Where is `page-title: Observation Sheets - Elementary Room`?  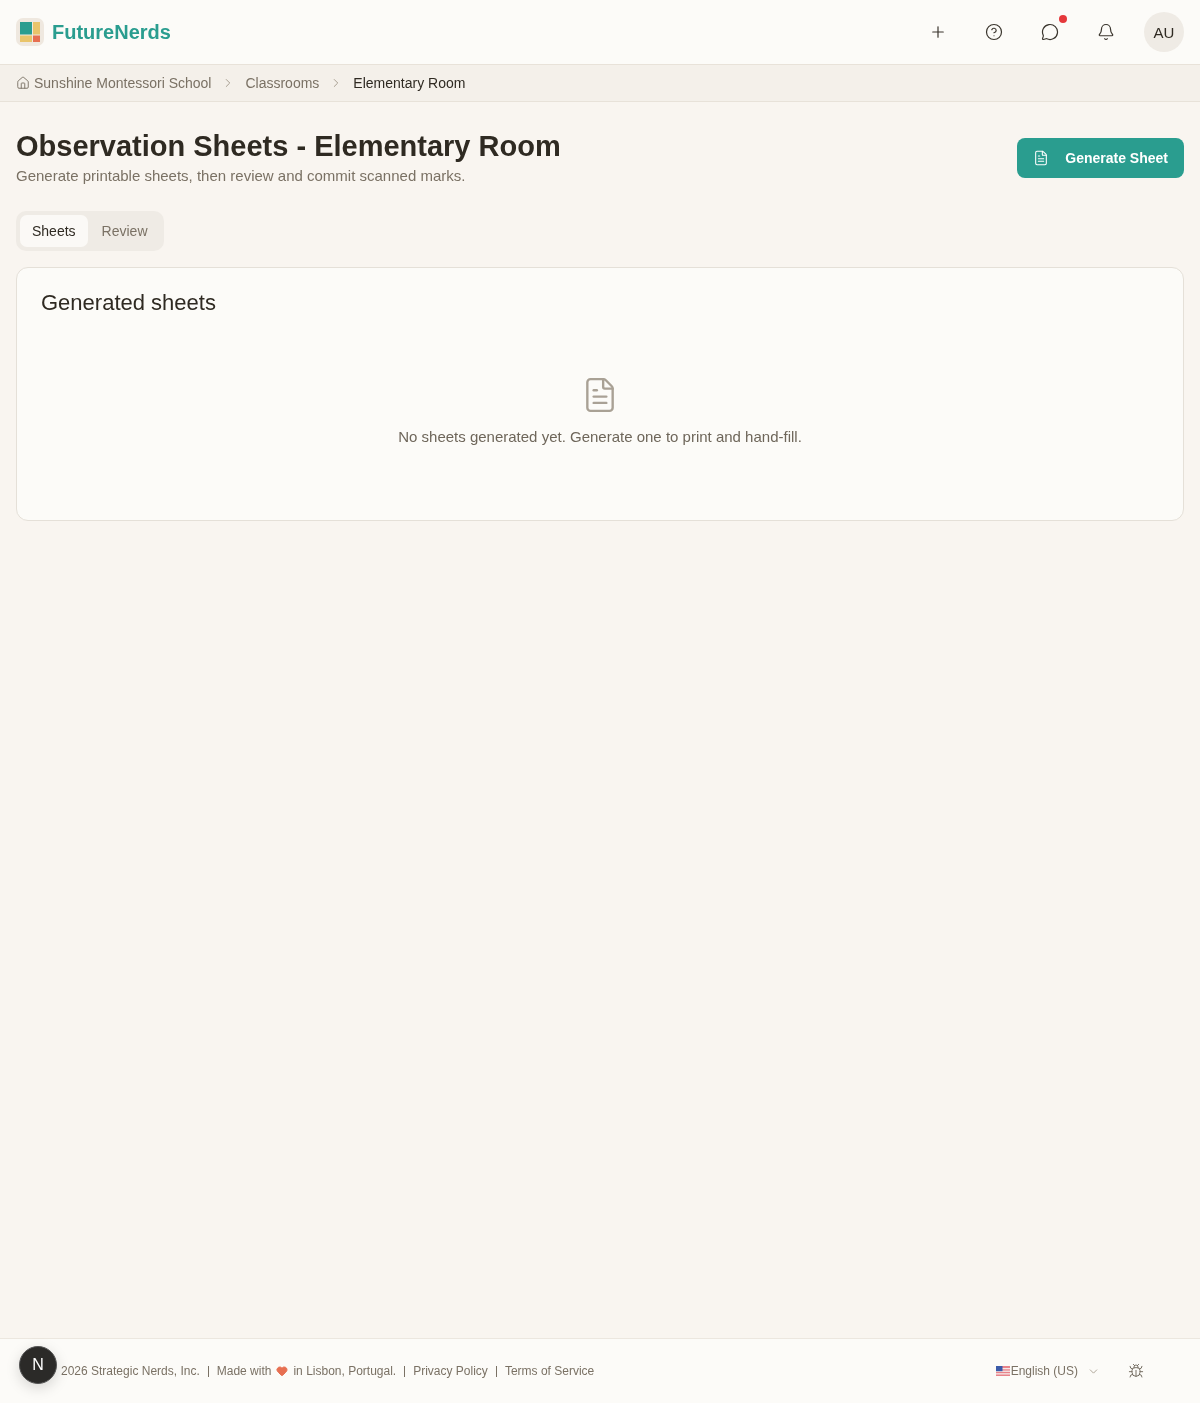
page-title: Observation Sheets - Elementary Room is located at coordinates (288, 146).